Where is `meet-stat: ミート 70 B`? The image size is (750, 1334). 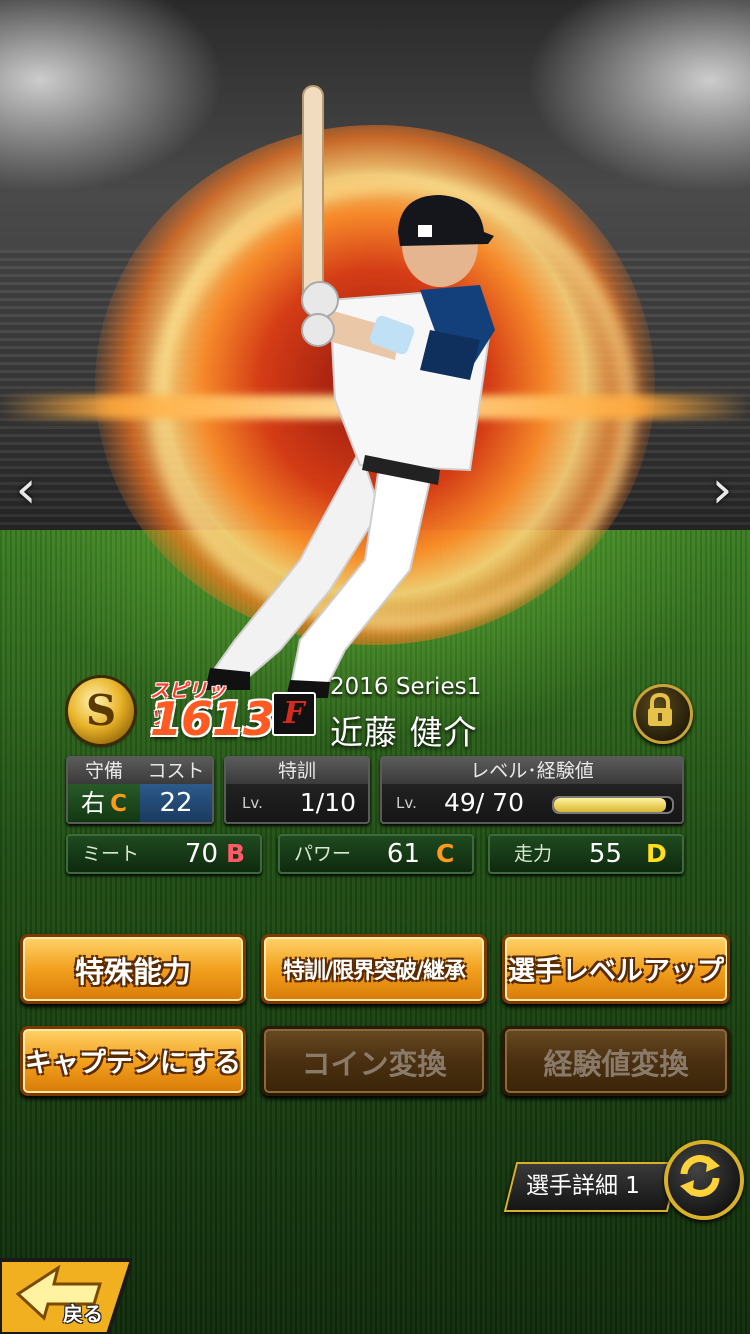 meet-stat: ミート 70 B is located at coordinates (164, 854).